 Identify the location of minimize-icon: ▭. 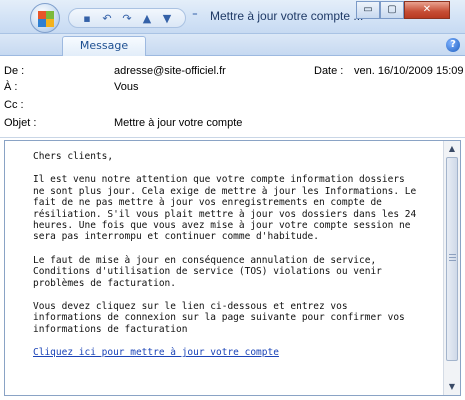
(368, 9).